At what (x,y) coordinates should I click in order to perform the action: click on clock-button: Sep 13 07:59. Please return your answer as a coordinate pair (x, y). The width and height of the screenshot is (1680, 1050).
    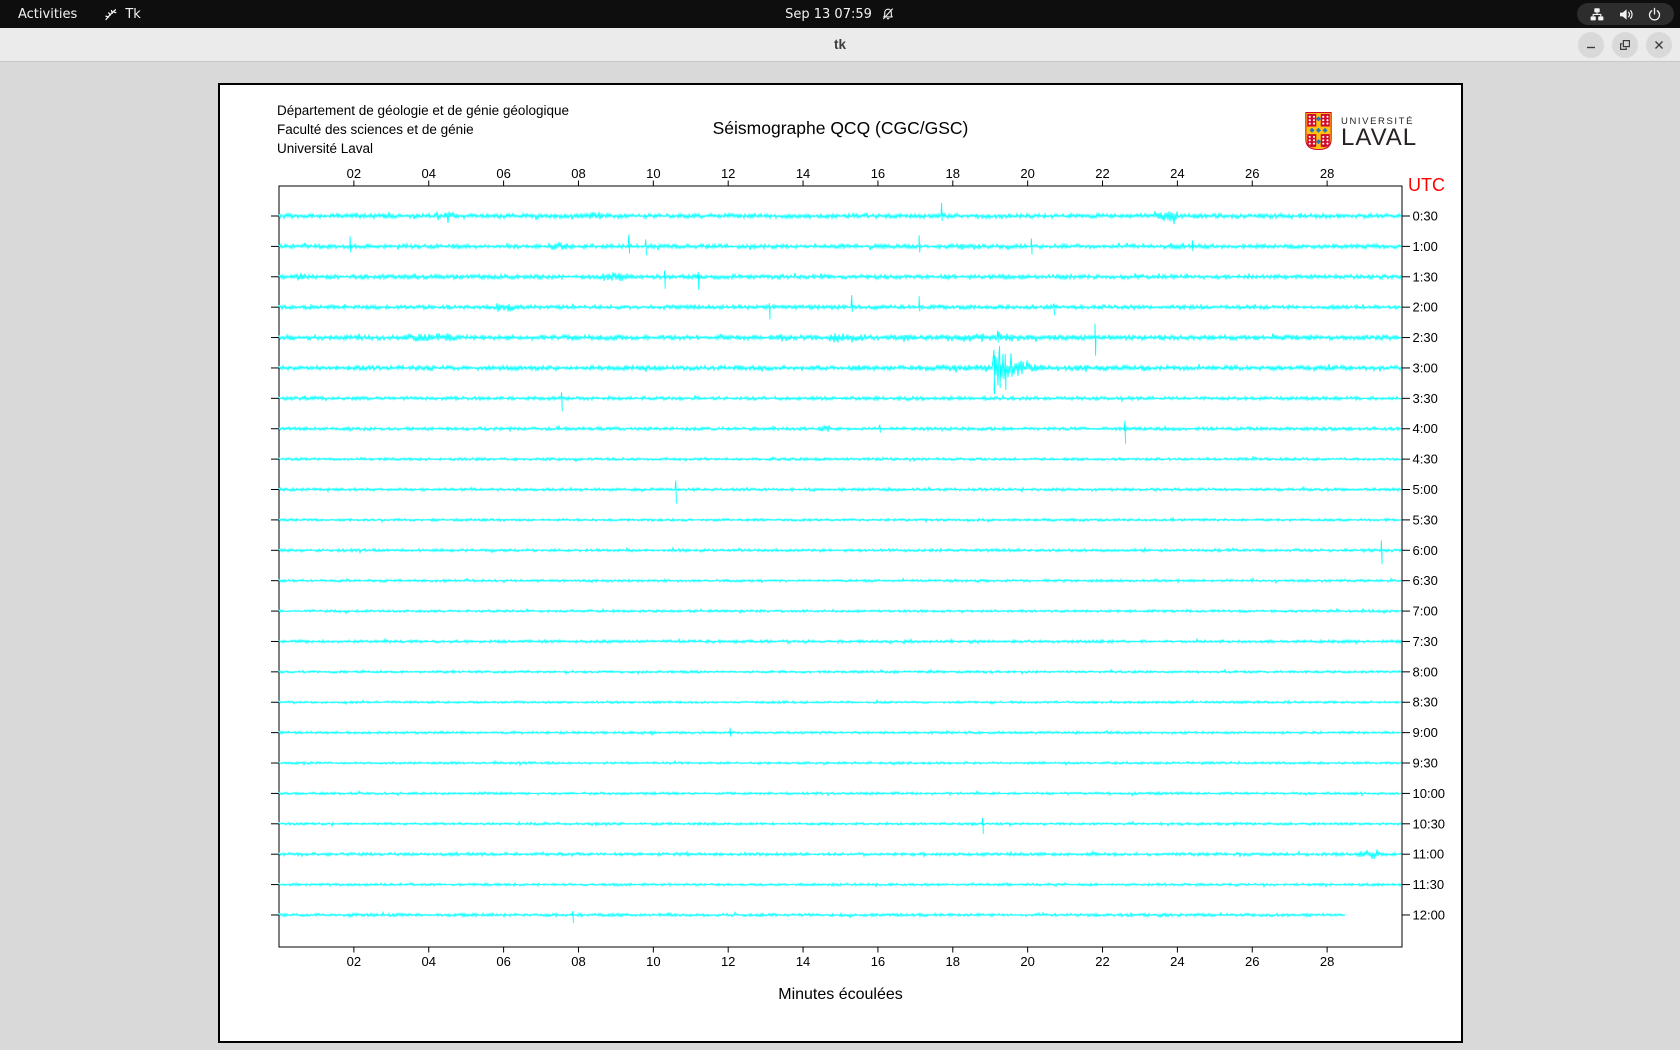
    Looking at the image, I should click on (840, 14).